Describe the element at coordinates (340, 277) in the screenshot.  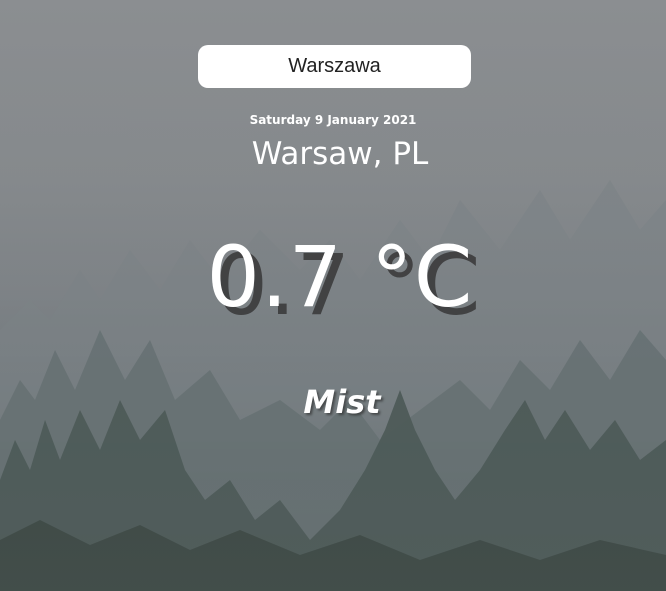
I see `temperature-display: 0.7 °C` at that location.